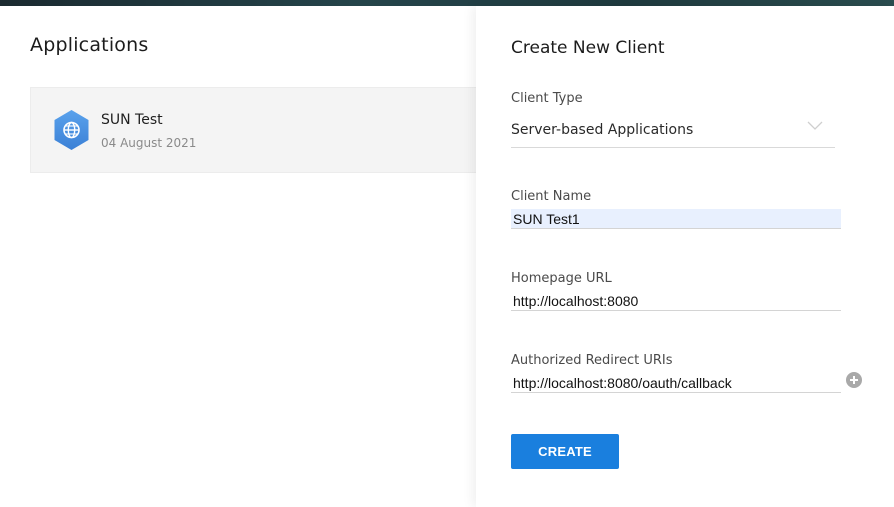  What do you see at coordinates (854, 380) in the screenshot?
I see `add-redirect-uri-icon` at bounding box center [854, 380].